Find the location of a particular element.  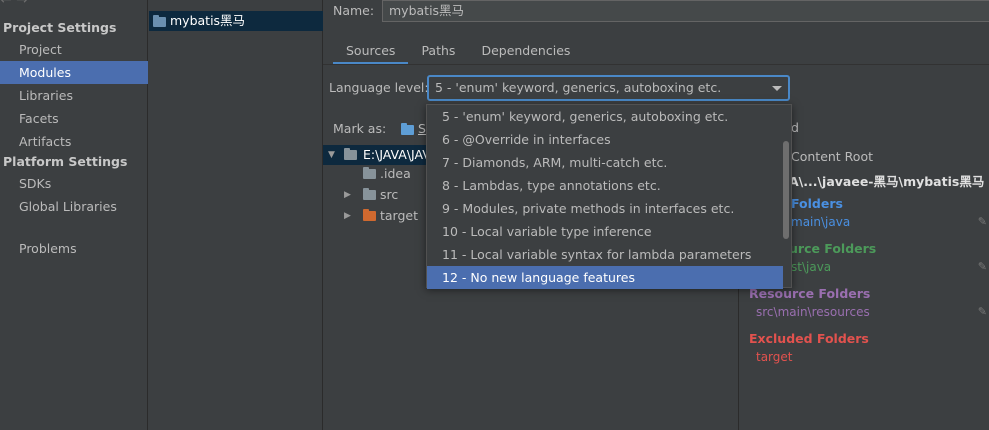

language-option: 8 - Lambdas, type annotations etc. is located at coordinates (605, 185).